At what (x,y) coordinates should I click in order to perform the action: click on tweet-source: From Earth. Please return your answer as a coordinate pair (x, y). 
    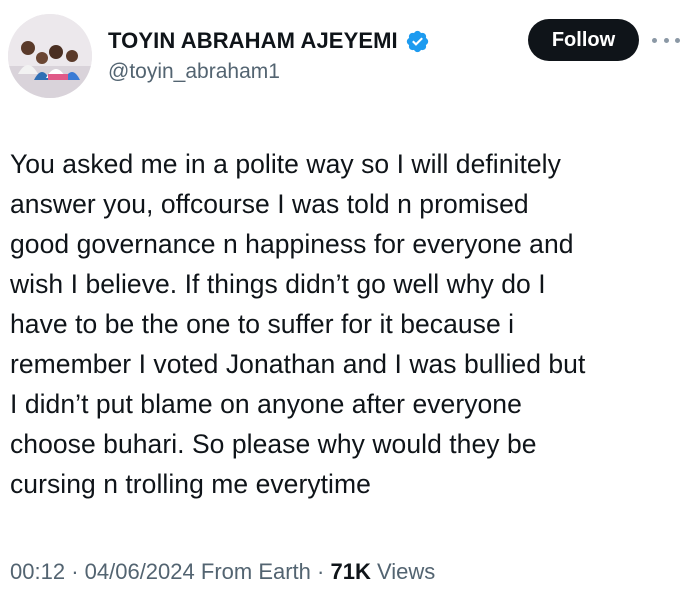
    Looking at the image, I should click on (255, 571).